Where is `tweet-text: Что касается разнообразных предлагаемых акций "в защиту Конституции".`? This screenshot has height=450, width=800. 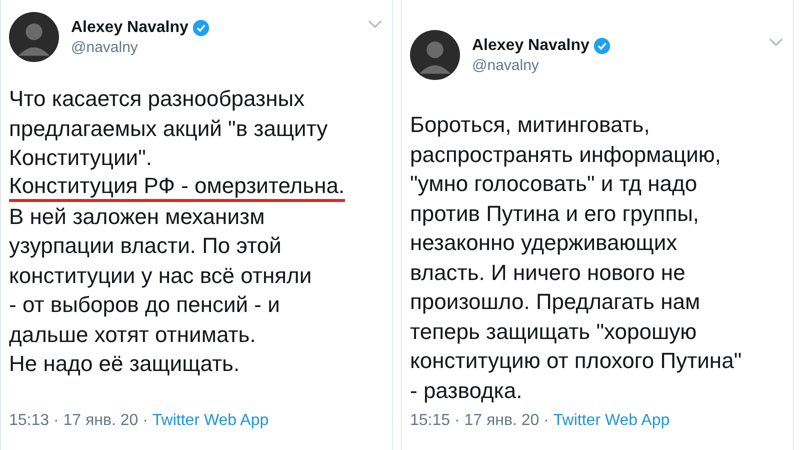
tweet-text: Что касается разнообразных предлагаемых акций "в защиту Конституции". is located at coordinates (169, 128).